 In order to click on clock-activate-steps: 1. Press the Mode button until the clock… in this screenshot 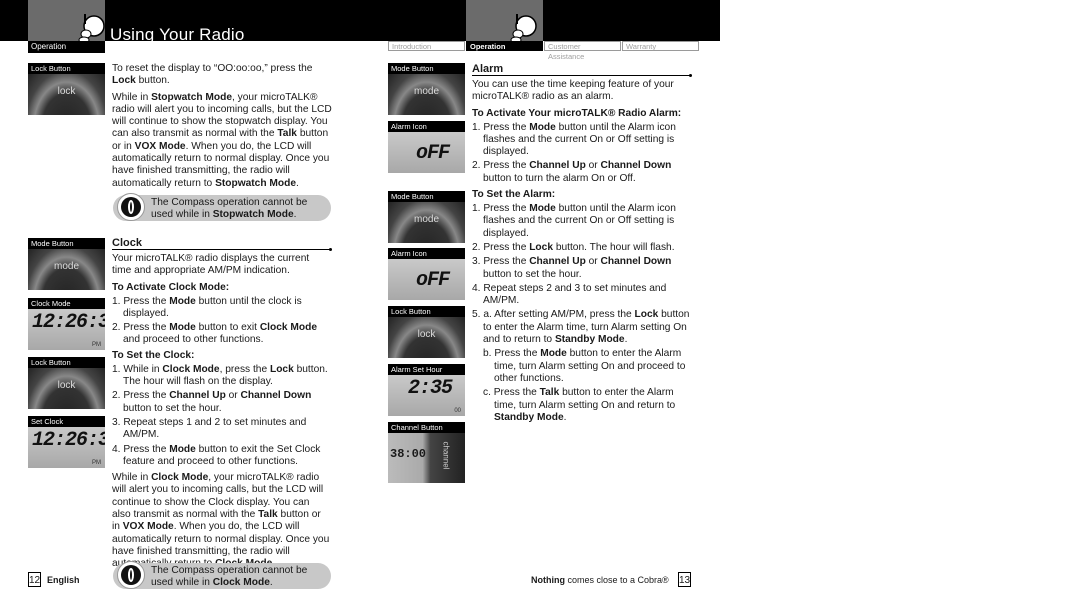, I will do `click(221, 321)`.